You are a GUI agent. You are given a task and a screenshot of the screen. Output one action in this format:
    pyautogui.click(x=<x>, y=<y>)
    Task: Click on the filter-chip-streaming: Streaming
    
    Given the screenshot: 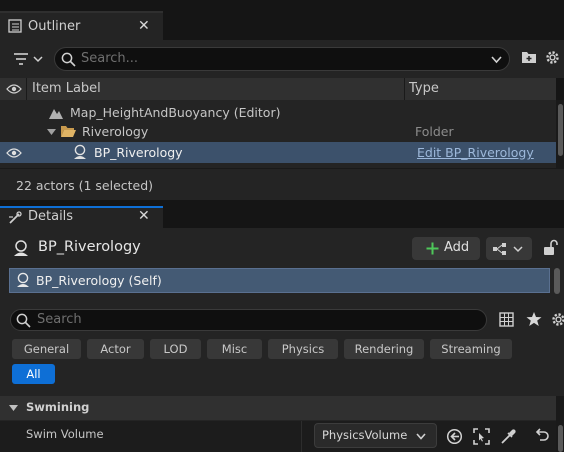 What is the action you would take?
    pyautogui.click(x=471, y=349)
    